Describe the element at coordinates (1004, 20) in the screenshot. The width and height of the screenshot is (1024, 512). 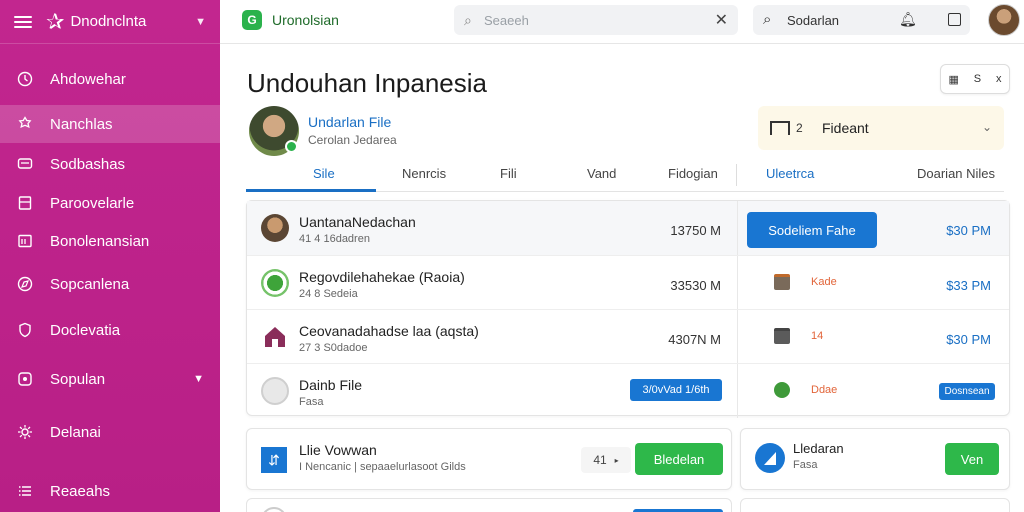
I see `avatar` at that location.